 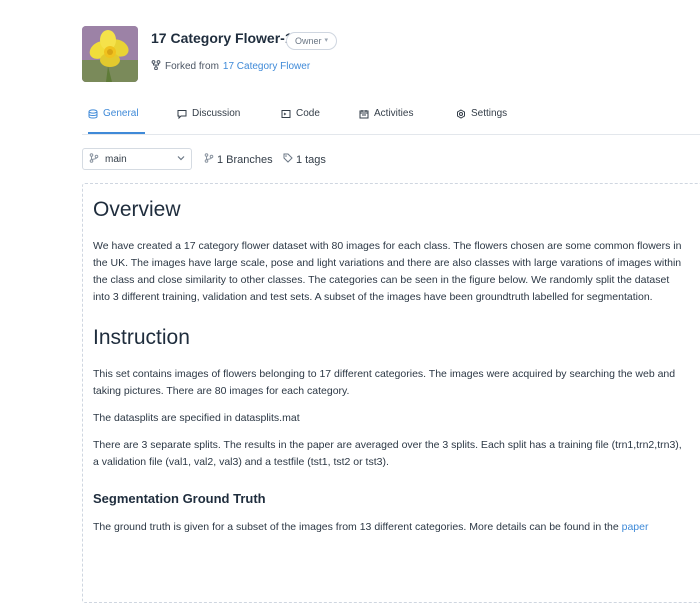 What do you see at coordinates (364, 115) in the screenshot?
I see `activities-icon` at bounding box center [364, 115].